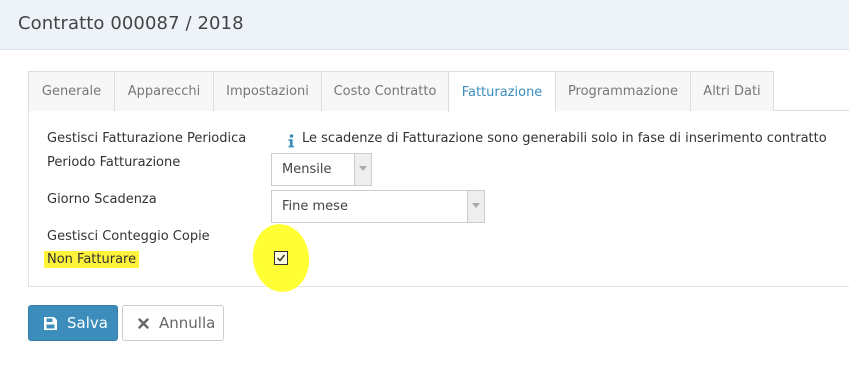  What do you see at coordinates (50, 323) in the screenshot?
I see `floppy-disk-icon` at bounding box center [50, 323].